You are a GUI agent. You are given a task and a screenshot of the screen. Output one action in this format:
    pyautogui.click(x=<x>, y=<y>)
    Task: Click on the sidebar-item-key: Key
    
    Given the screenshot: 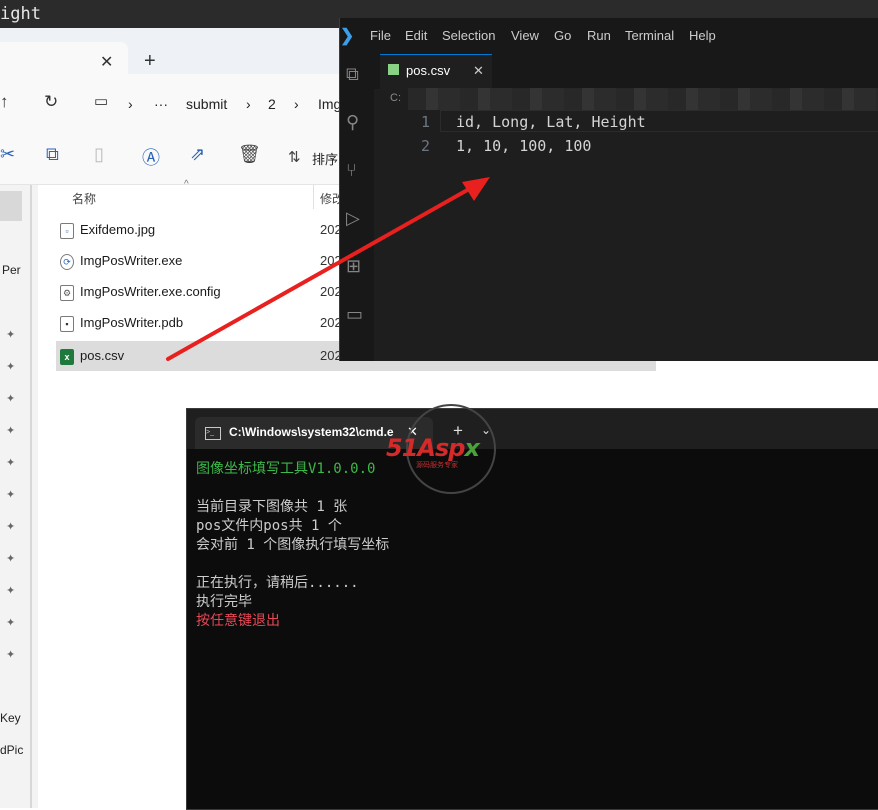 What is the action you would take?
    pyautogui.click(x=10, y=718)
    